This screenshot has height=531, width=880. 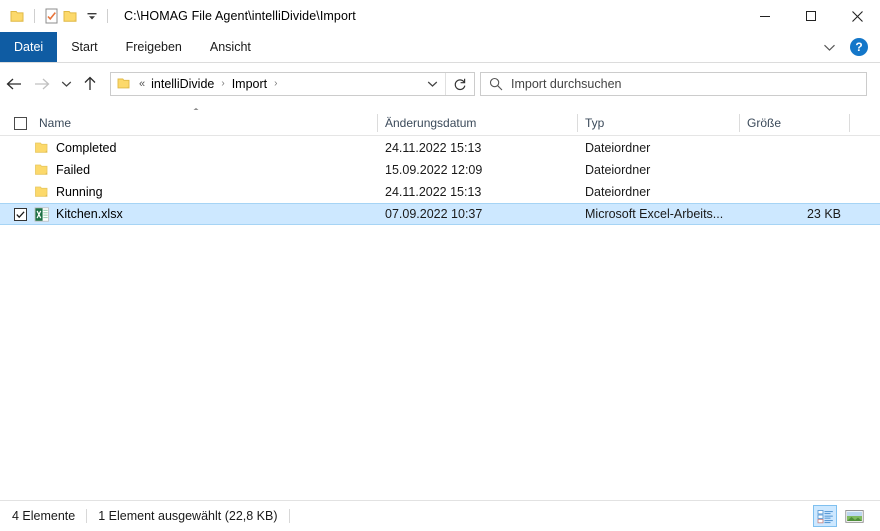 I want to click on status-item-count: 4 Elemente, so click(x=44, y=516).